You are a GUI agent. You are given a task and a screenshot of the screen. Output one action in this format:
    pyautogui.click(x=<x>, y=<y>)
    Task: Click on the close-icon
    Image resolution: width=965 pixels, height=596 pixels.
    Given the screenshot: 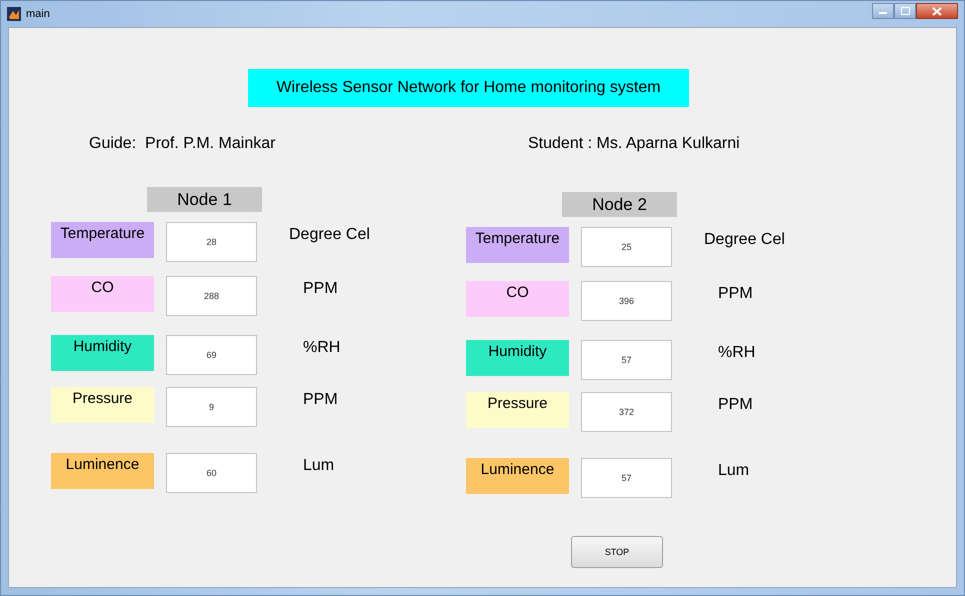 What is the action you would take?
    pyautogui.click(x=937, y=11)
    